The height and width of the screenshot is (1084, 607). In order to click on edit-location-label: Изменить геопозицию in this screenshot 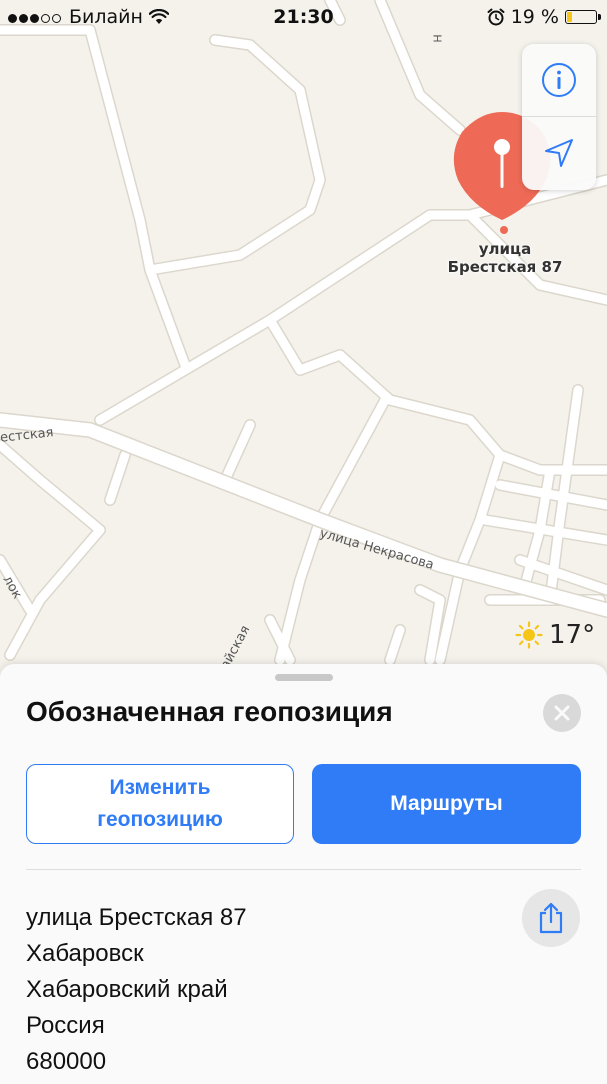, I will do `click(160, 803)`.